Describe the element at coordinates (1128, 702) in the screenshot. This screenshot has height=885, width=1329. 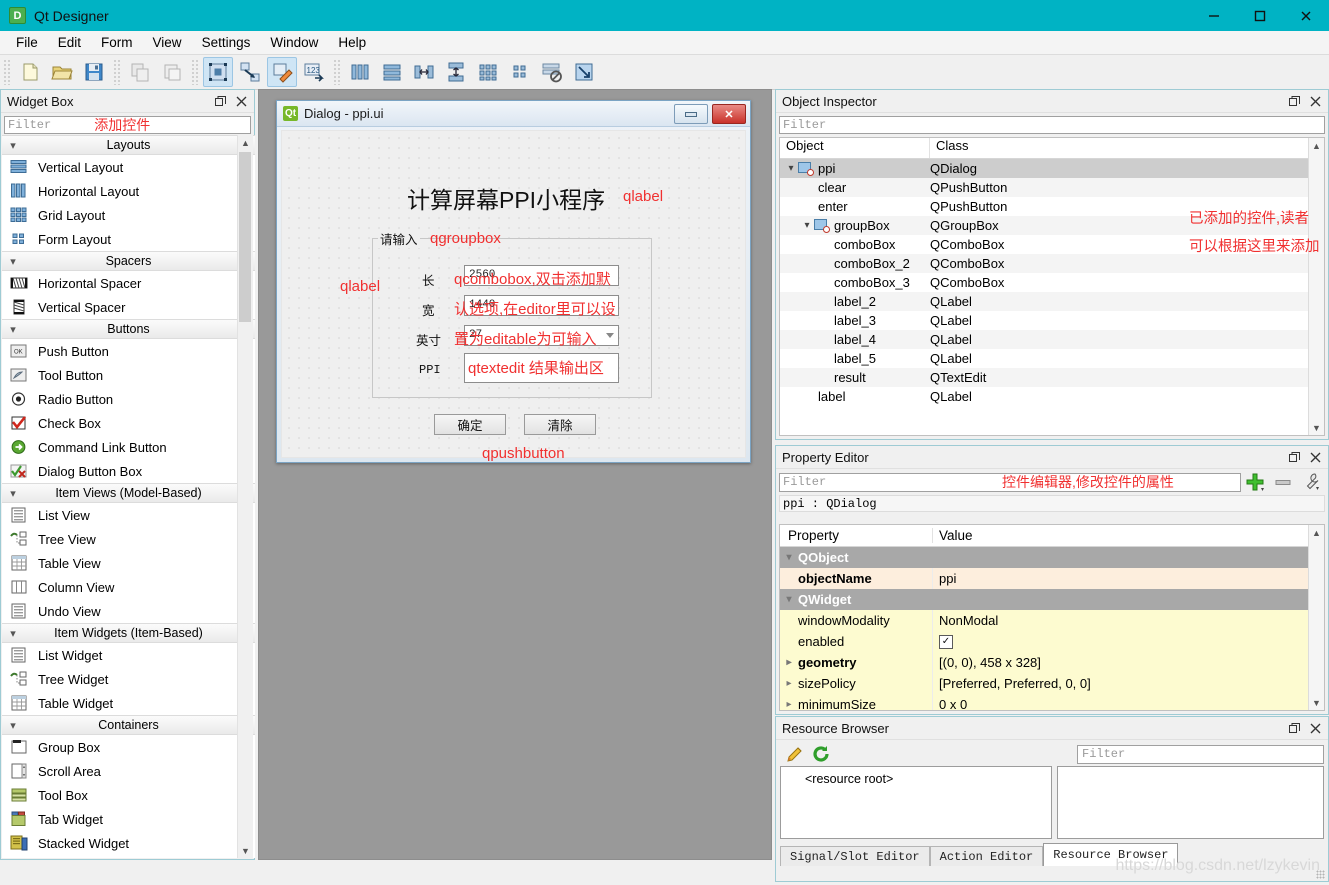
I see `property-value: 0 x 0` at that location.